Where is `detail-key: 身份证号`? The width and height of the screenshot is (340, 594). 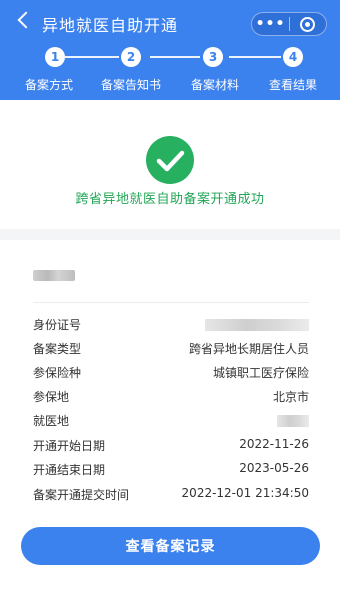 detail-key: 身份证号 is located at coordinates (57, 325).